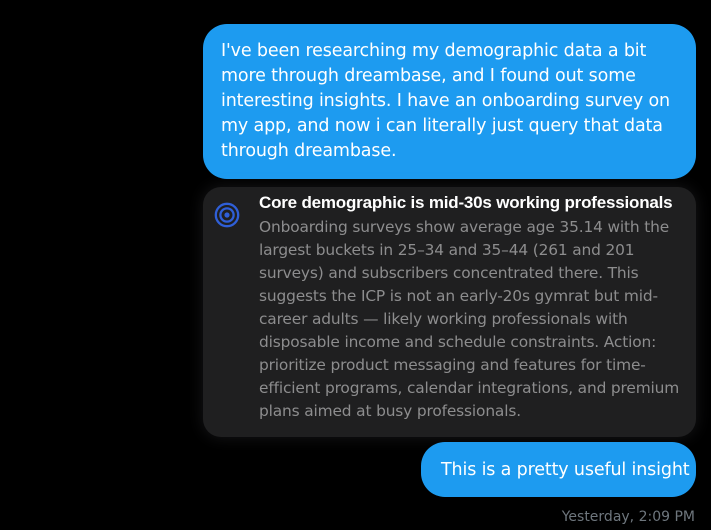 The image size is (711, 530). Describe the element at coordinates (628, 517) in the screenshot. I see `message-timestamp: Yesterday, 2:09 PM` at that location.